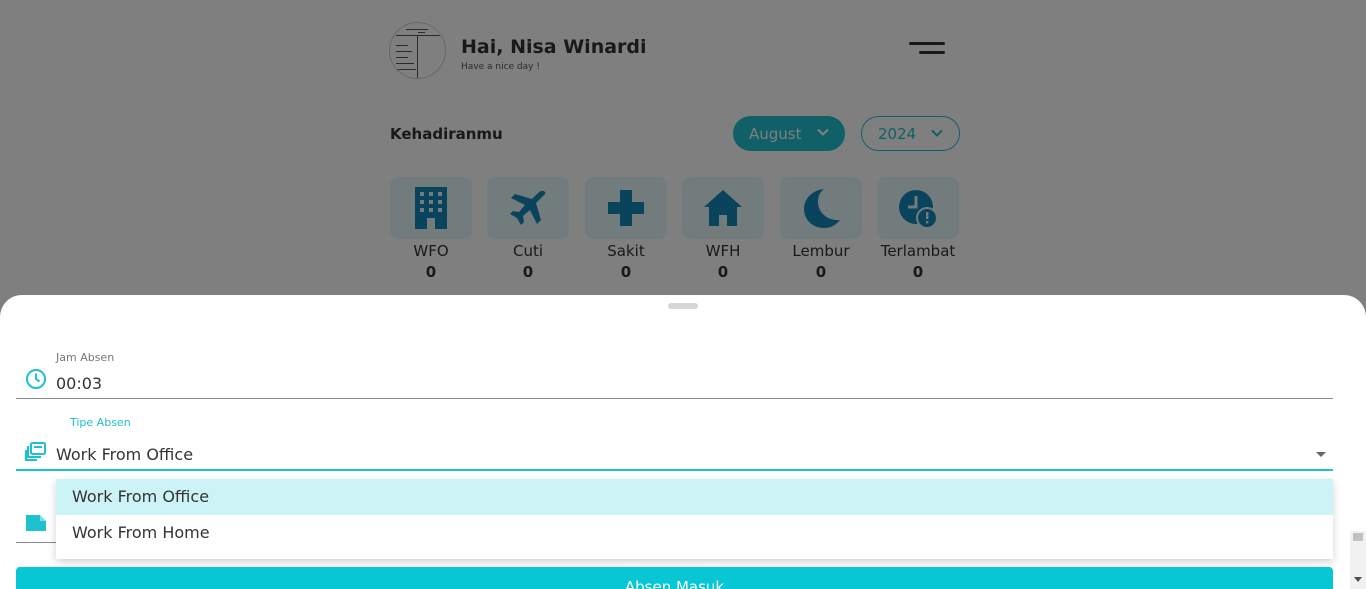 The height and width of the screenshot is (589, 1366). I want to click on jam-absen-input: 00:03, so click(79, 383).